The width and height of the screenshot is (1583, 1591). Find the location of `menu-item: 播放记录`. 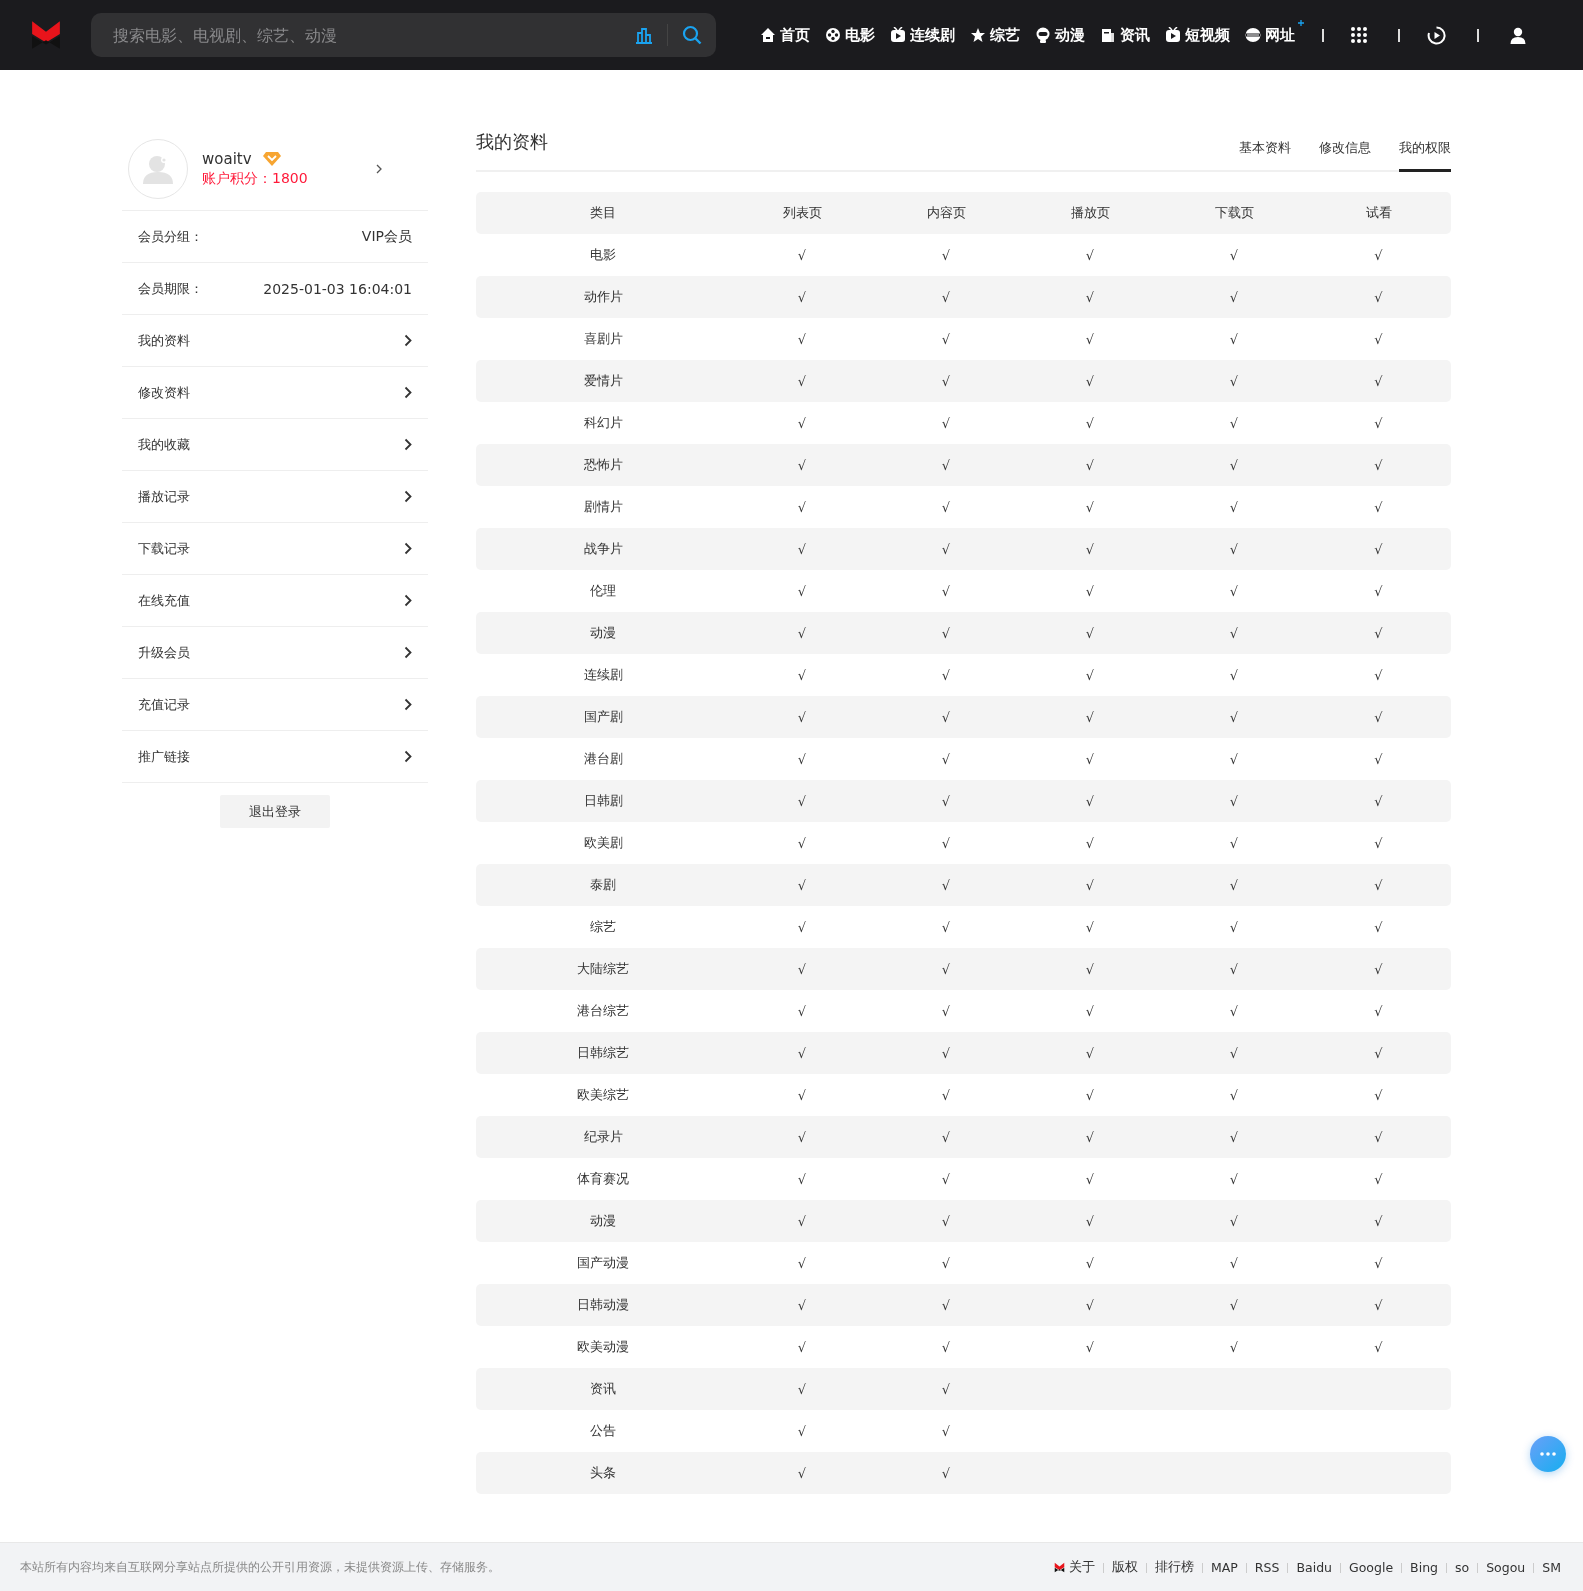

menu-item: 播放记录 is located at coordinates (275, 497).